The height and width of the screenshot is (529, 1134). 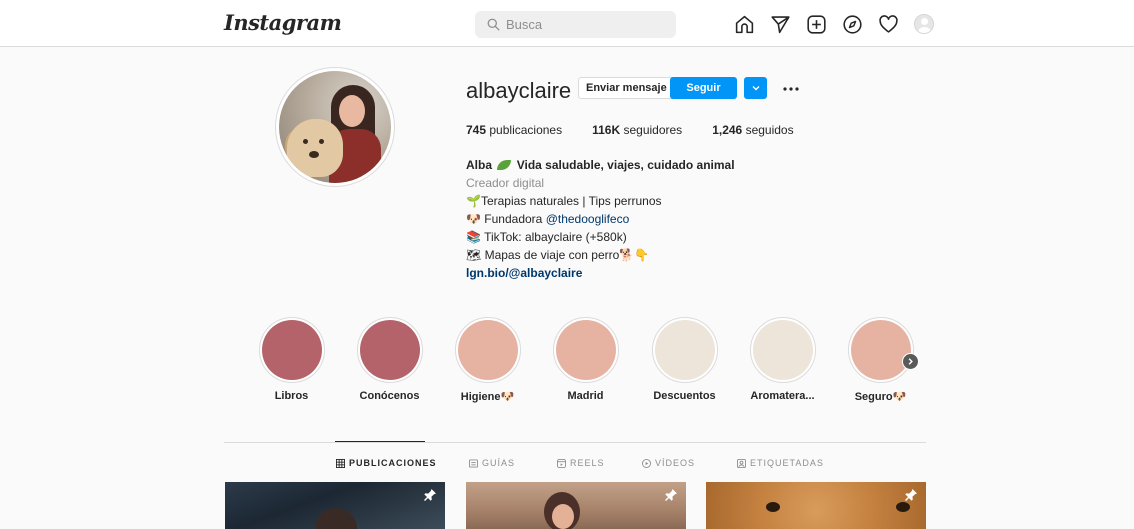 What do you see at coordinates (585, 396) in the screenshot?
I see `highlight-label: Madrid` at bounding box center [585, 396].